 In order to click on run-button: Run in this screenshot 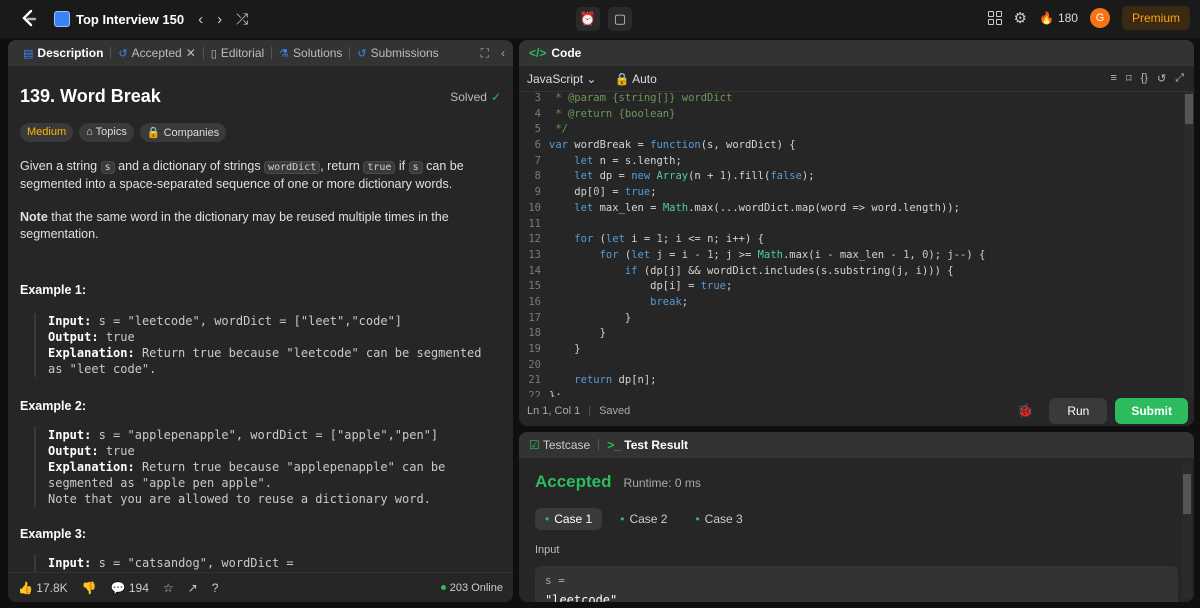, I will do `click(1078, 411)`.